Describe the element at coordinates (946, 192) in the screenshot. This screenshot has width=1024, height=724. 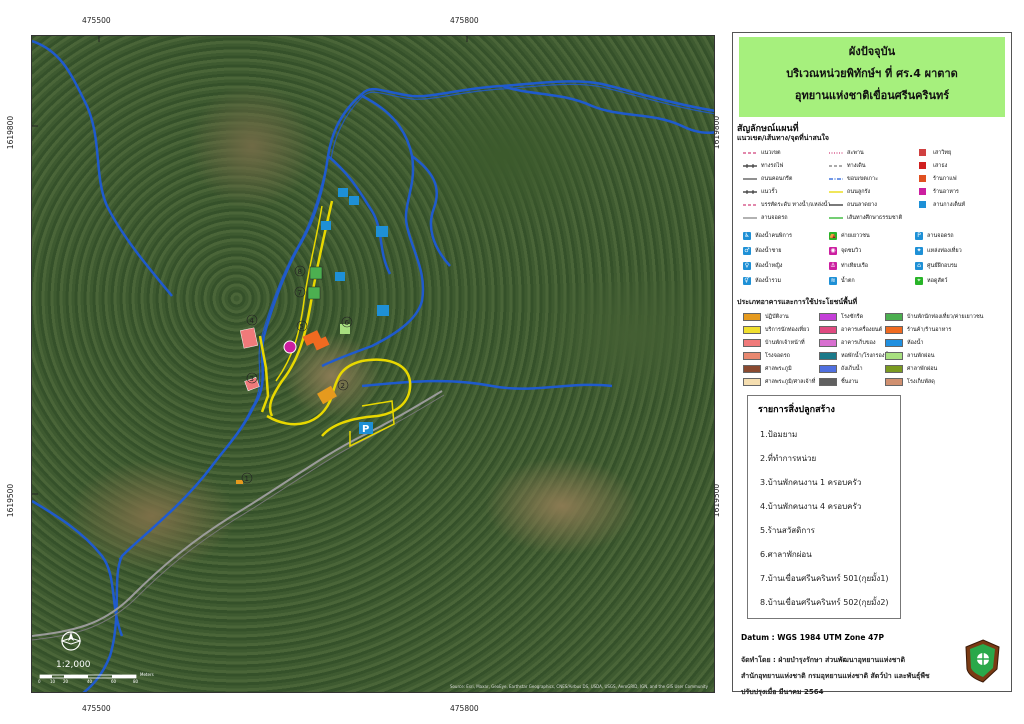
I see `legend-line-label: ร้านอาหาร` at that location.